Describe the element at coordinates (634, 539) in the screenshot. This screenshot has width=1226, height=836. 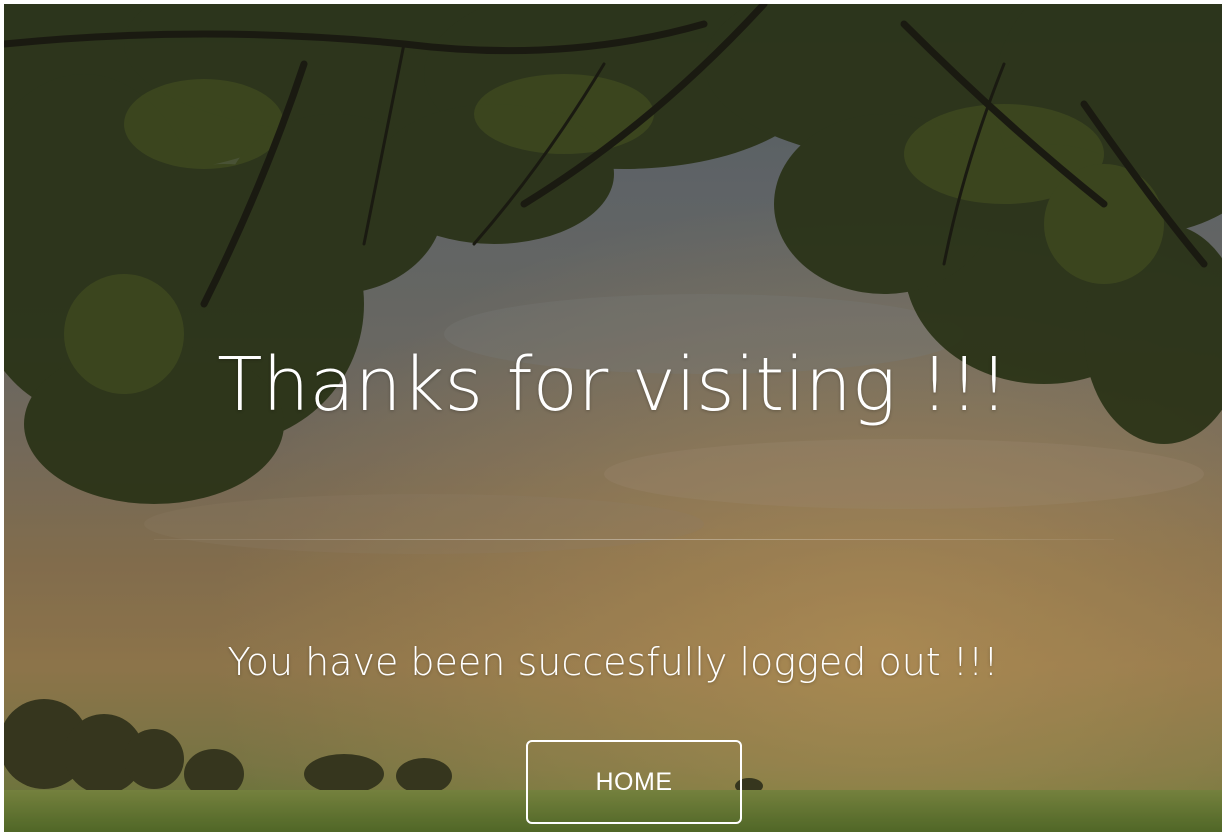
I see `divider-line` at that location.